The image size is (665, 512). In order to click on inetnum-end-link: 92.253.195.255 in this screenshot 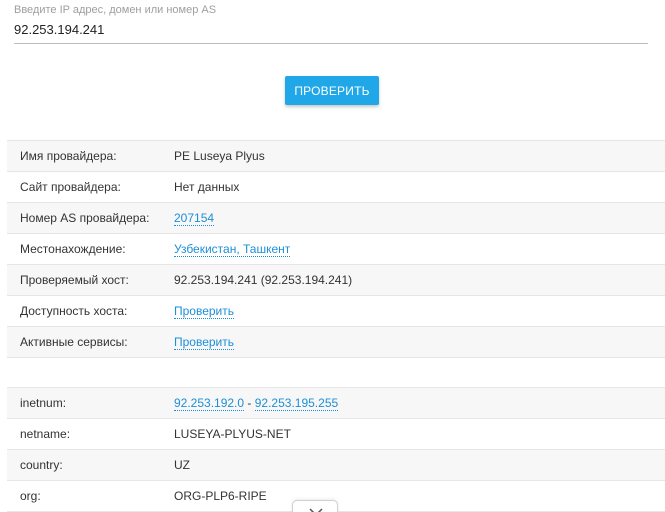, I will do `click(296, 403)`.